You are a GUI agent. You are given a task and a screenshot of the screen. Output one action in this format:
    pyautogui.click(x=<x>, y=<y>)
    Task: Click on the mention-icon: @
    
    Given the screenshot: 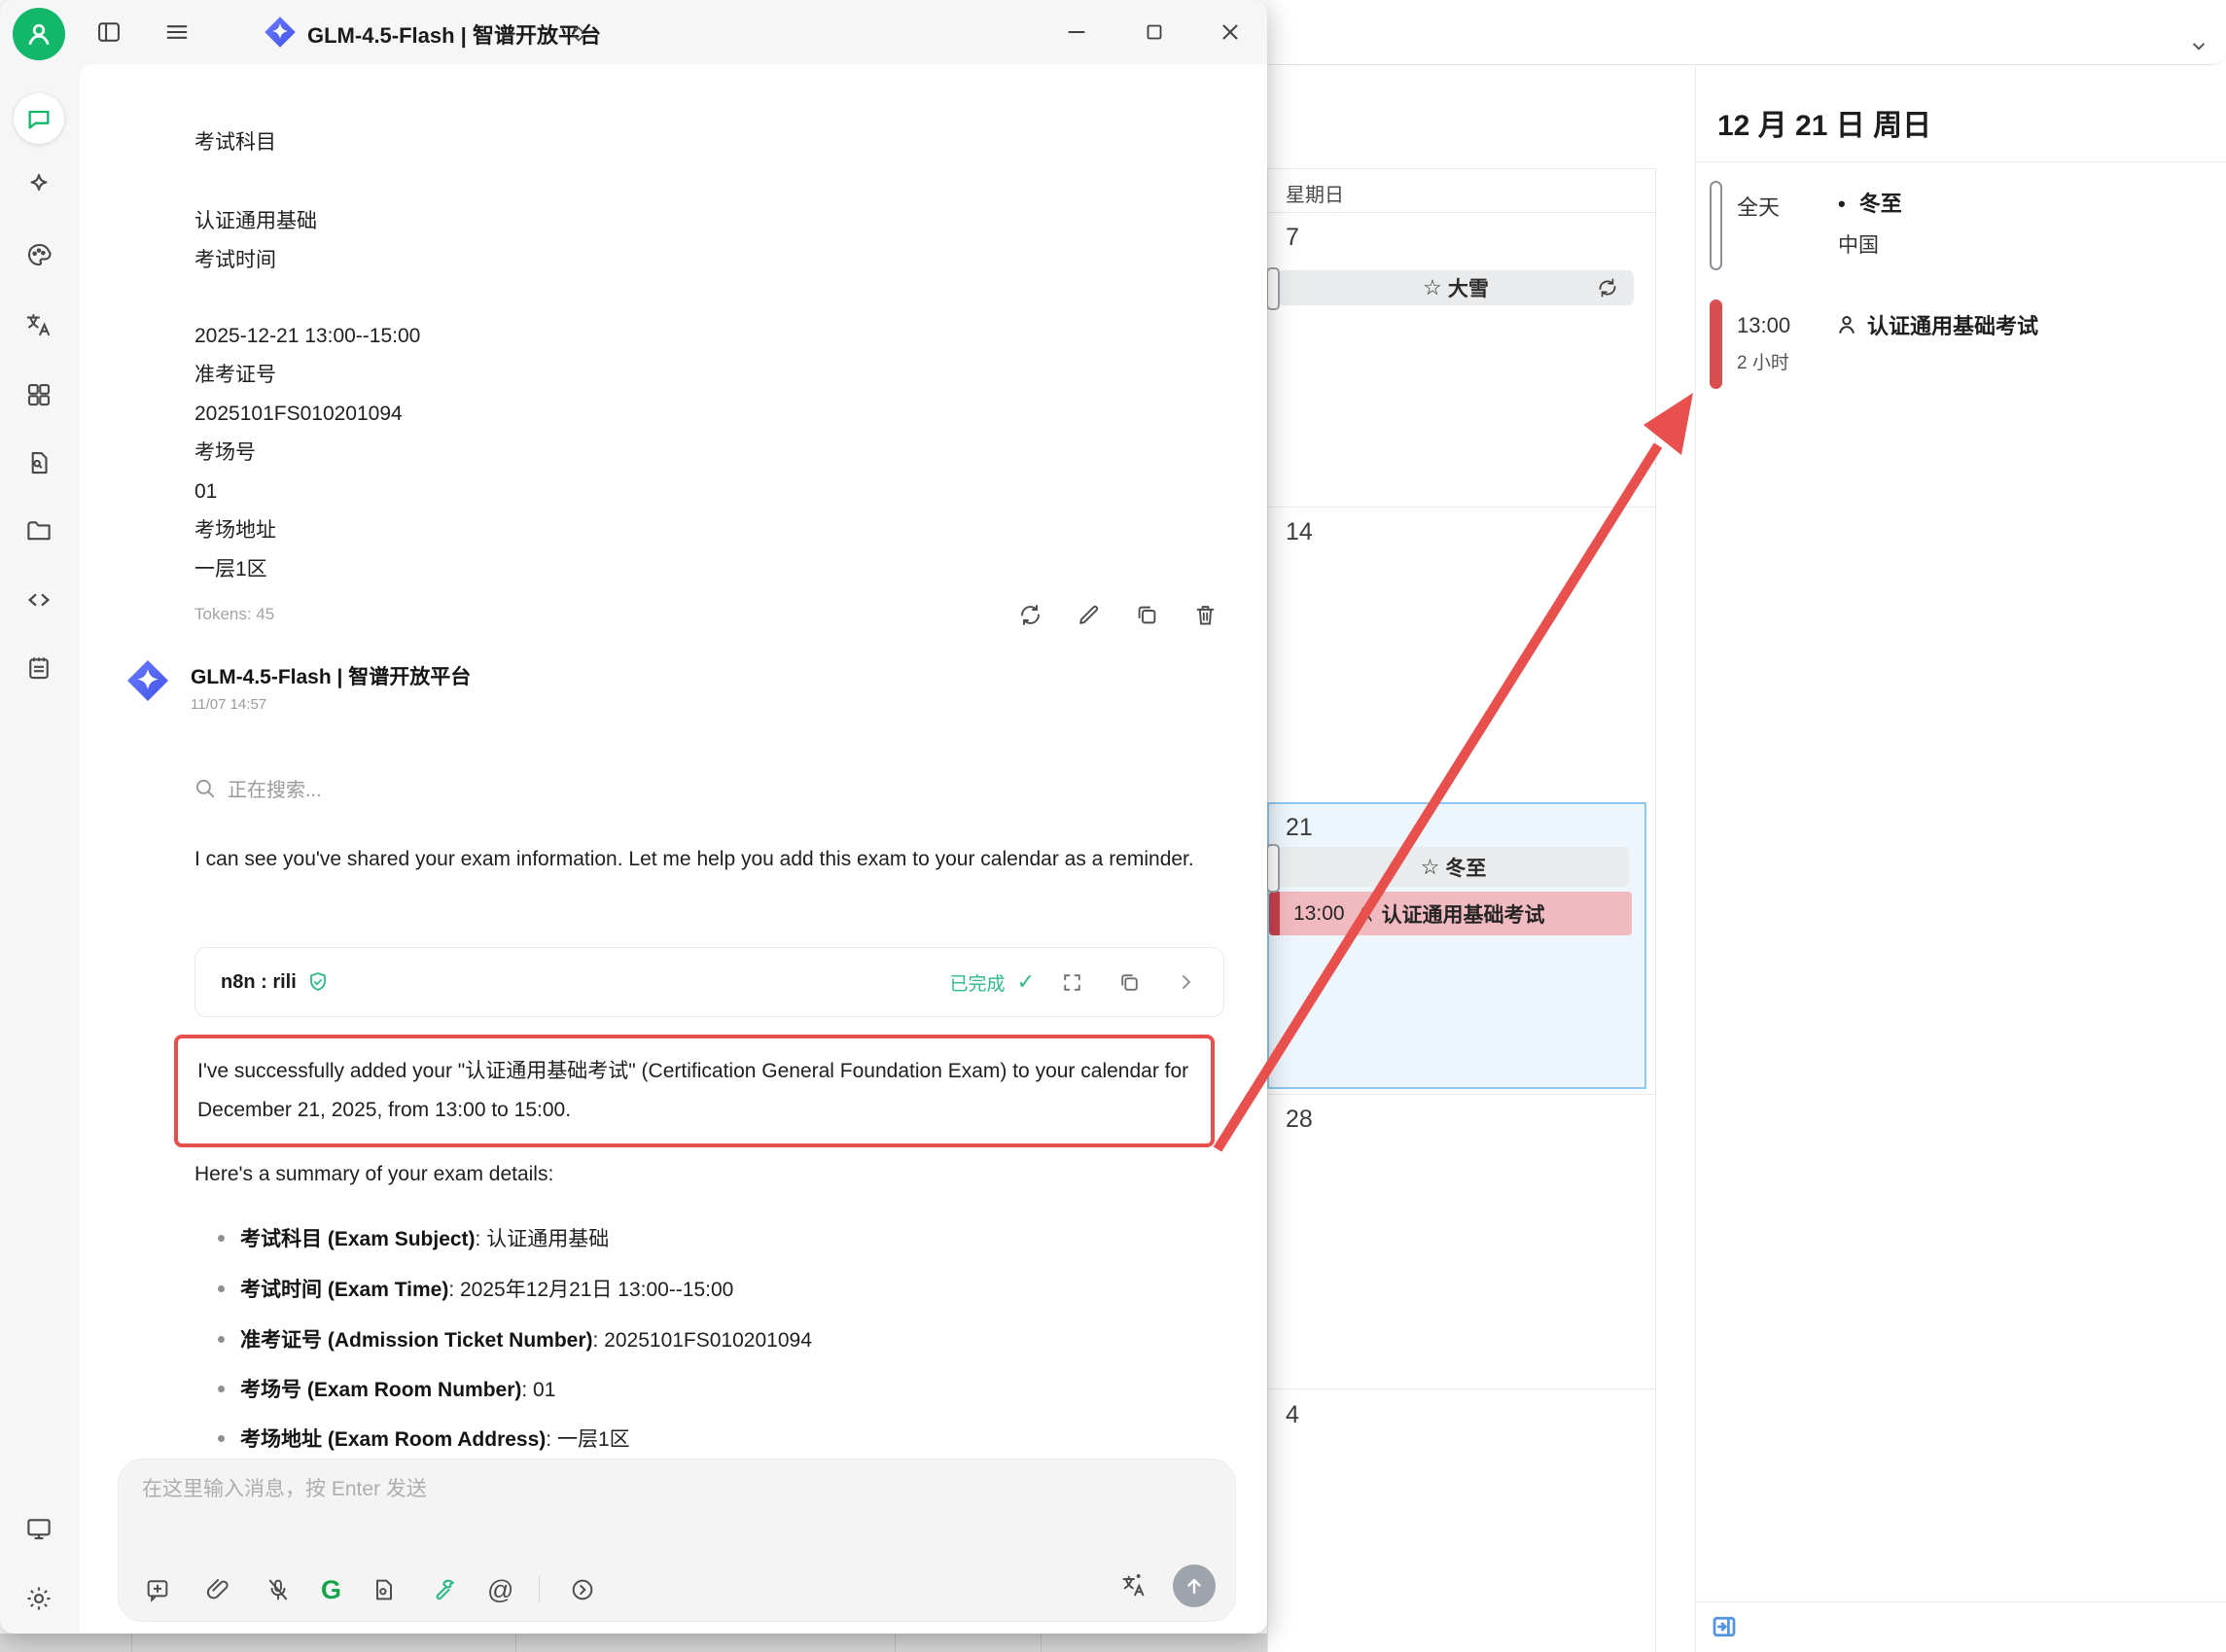 What is the action you would take?
    pyautogui.click(x=500, y=1590)
    